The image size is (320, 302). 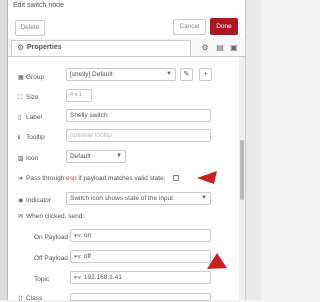 I want to click on indicator-select-value: Switch icon shows state of the input, so click(x=121, y=198).